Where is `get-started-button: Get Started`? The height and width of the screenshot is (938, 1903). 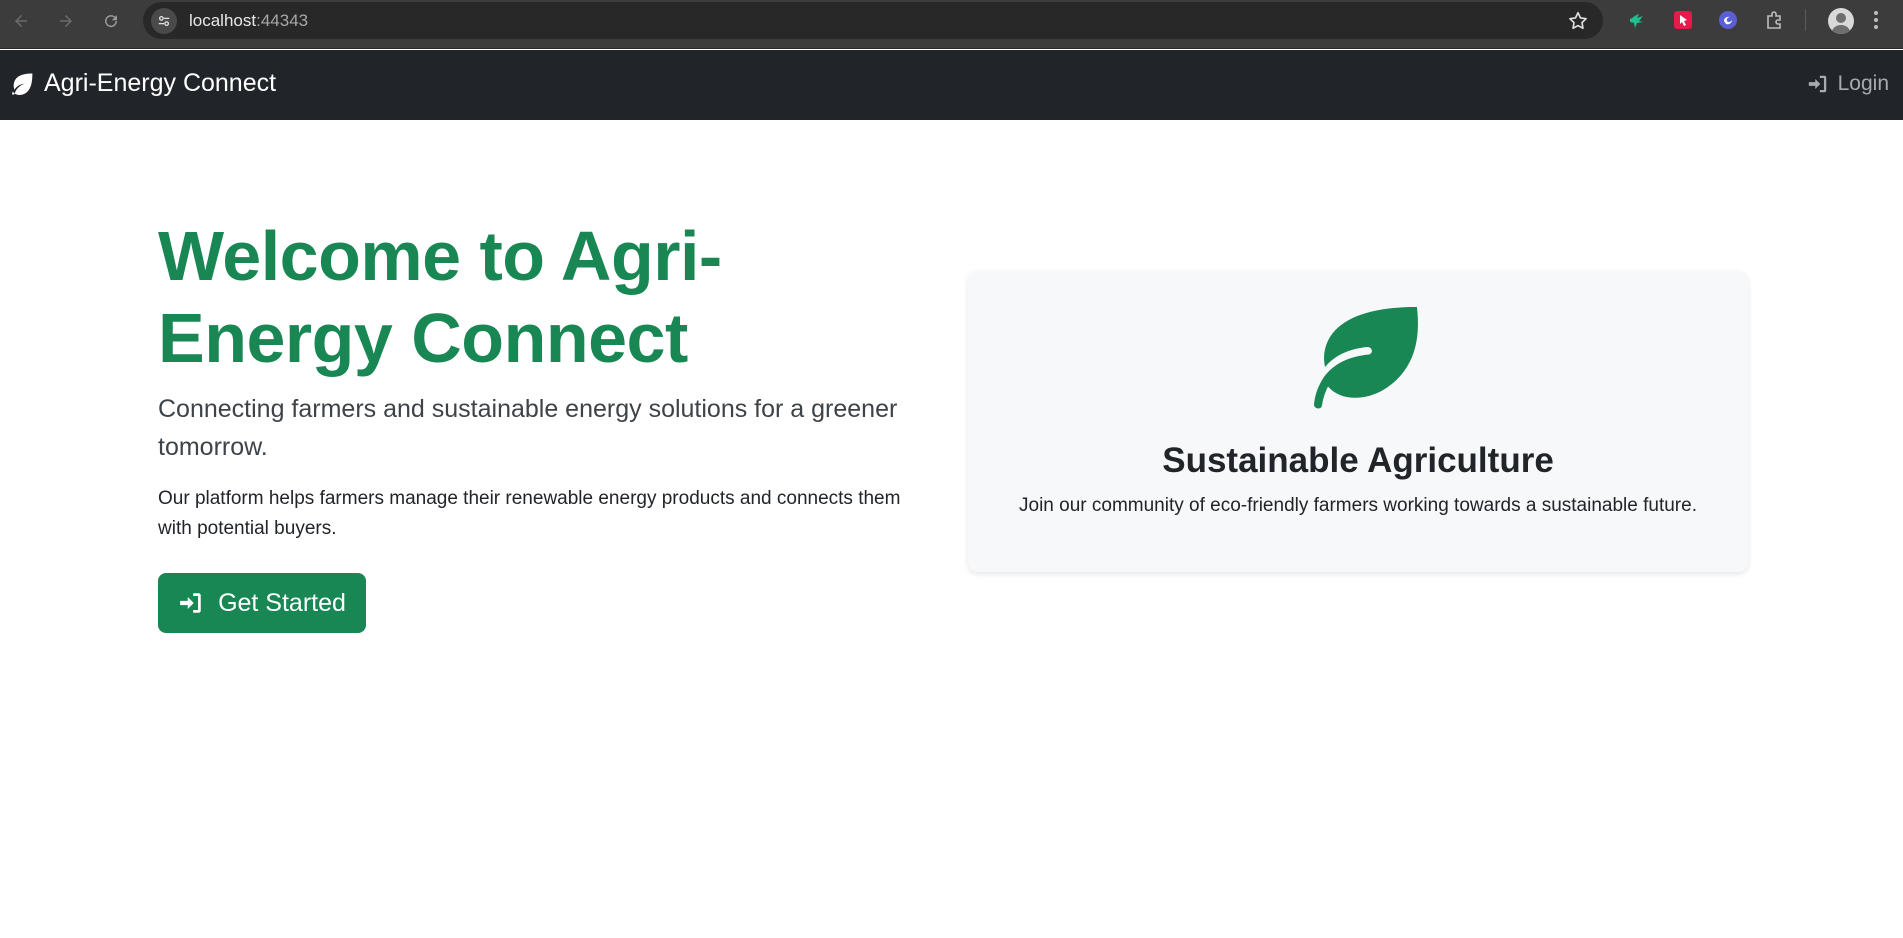
get-started-button: Get Started is located at coordinates (262, 603).